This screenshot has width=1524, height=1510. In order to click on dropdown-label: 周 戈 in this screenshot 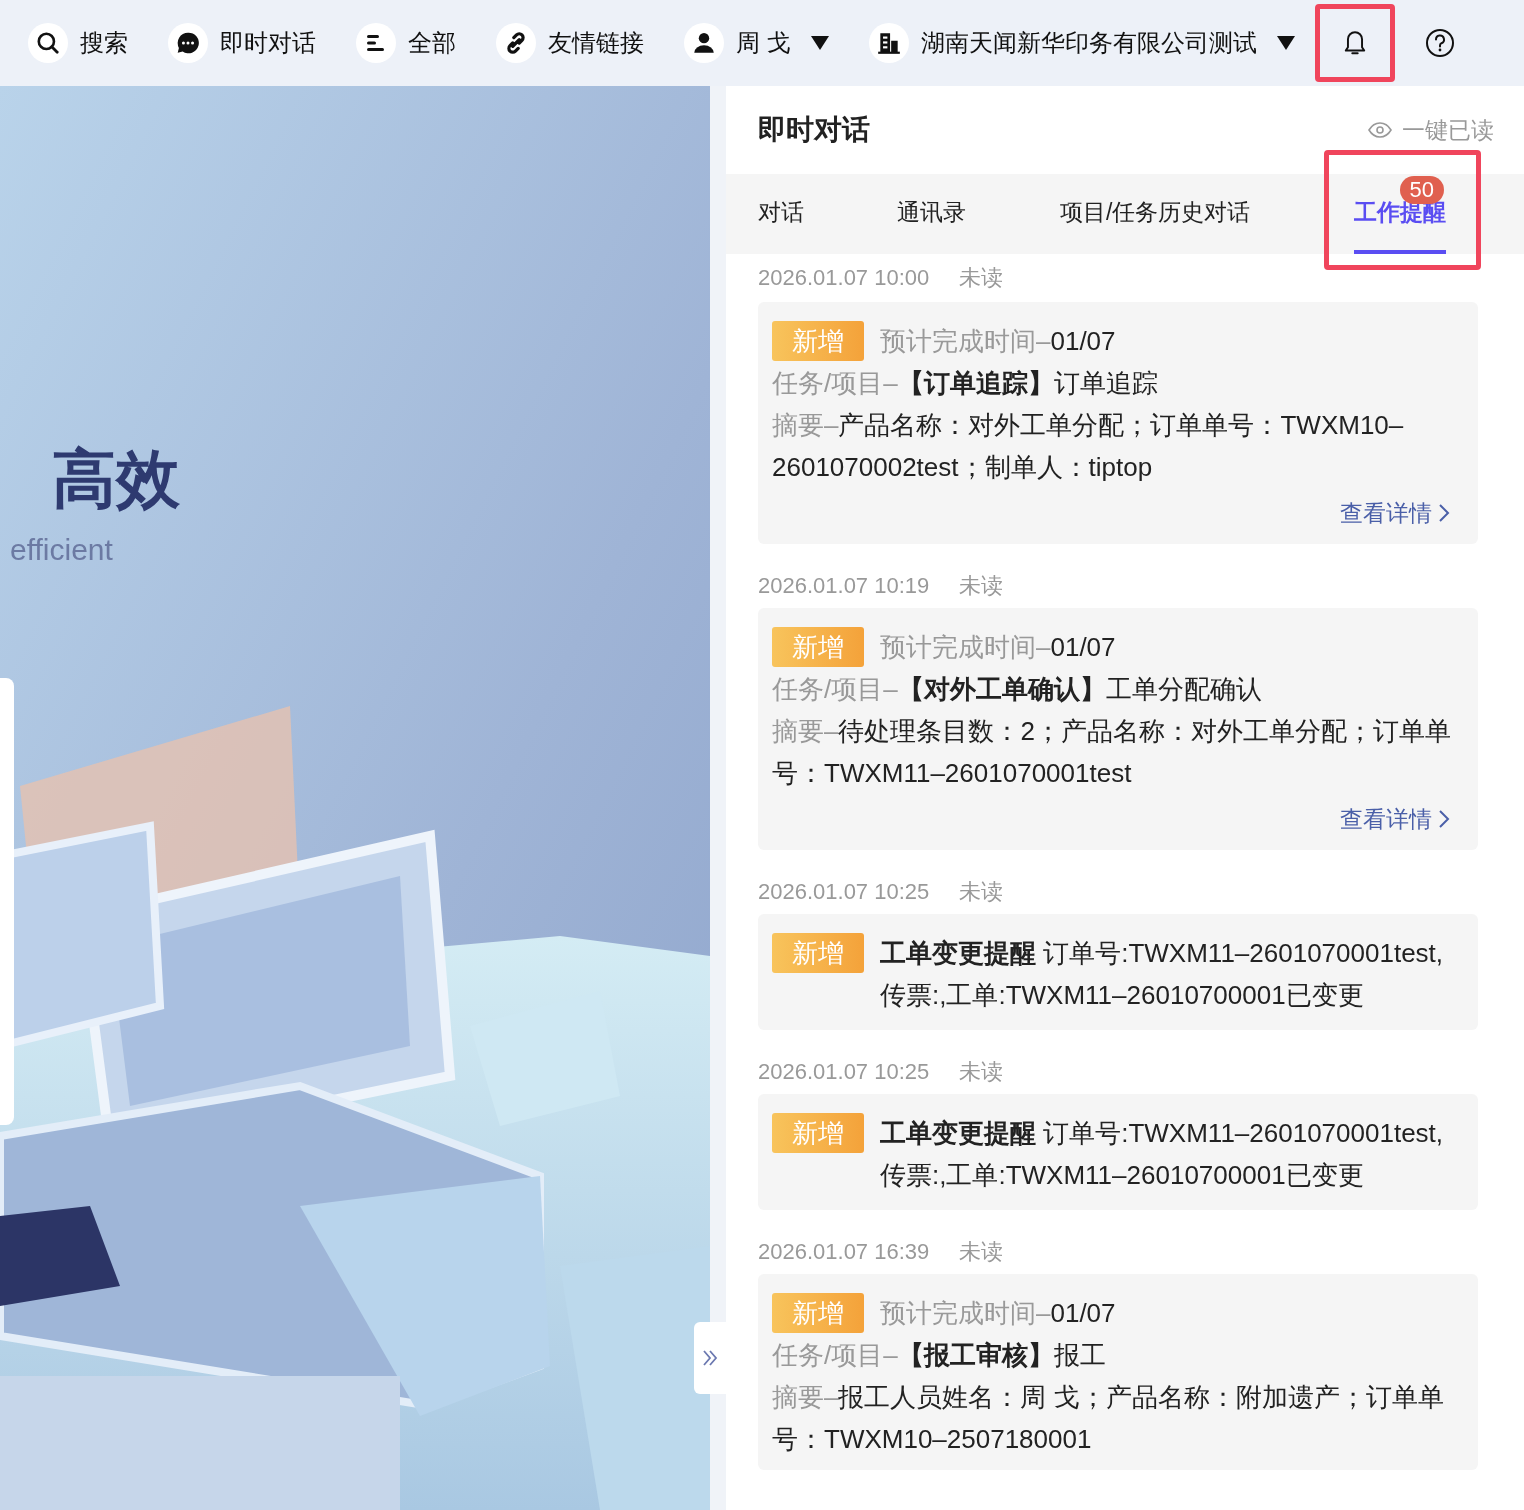, I will do `click(763, 43)`.